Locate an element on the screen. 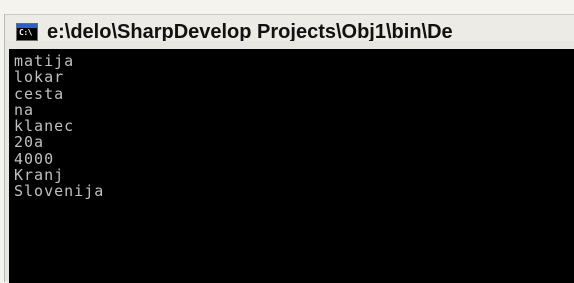  console-line: lokar is located at coordinates (39, 77).